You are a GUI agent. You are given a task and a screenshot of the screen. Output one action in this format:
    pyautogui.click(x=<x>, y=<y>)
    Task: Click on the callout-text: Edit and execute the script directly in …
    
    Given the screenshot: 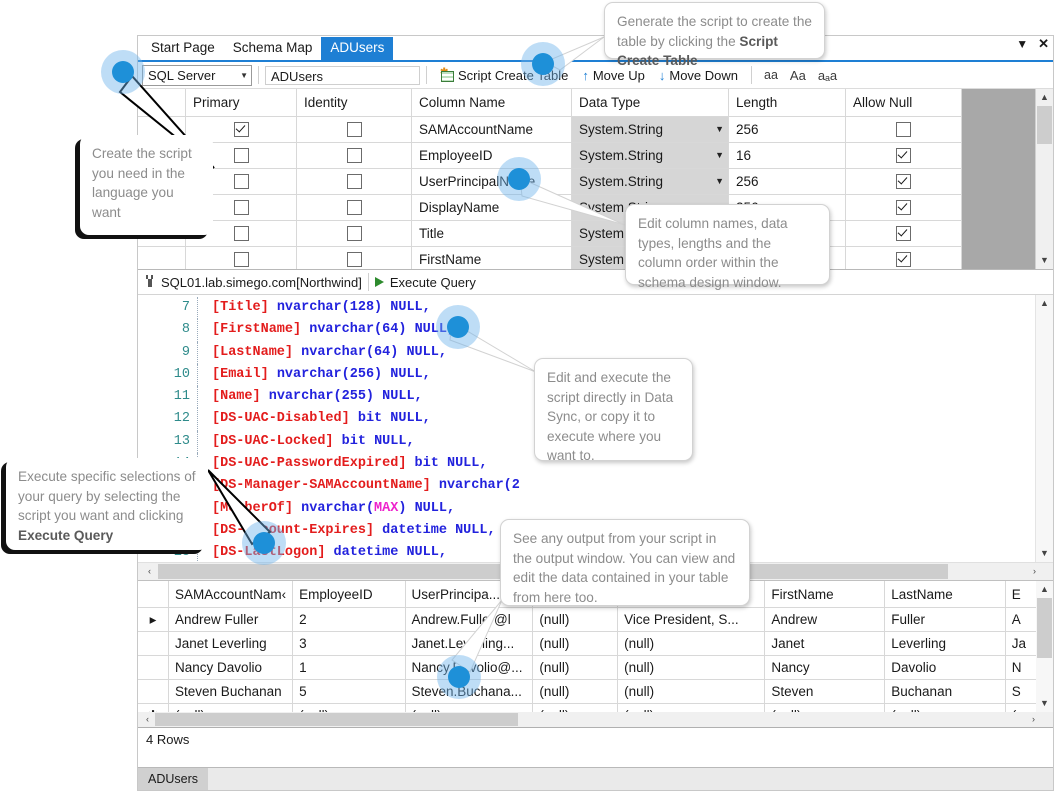 What is the action you would take?
    pyautogui.click(x=610, y=416)
    